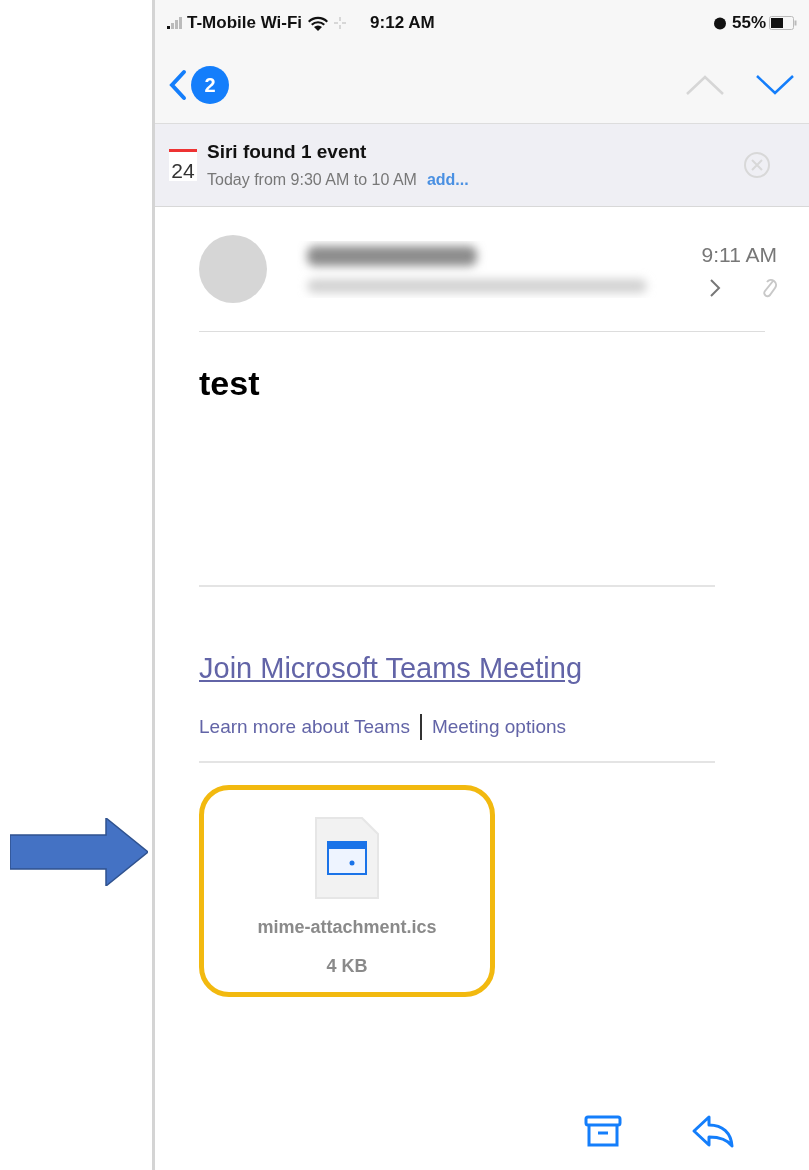 Image resolution: width=809 pixels, height=1170 pixels. I want to click on wifi-icon, so click(318, 23).